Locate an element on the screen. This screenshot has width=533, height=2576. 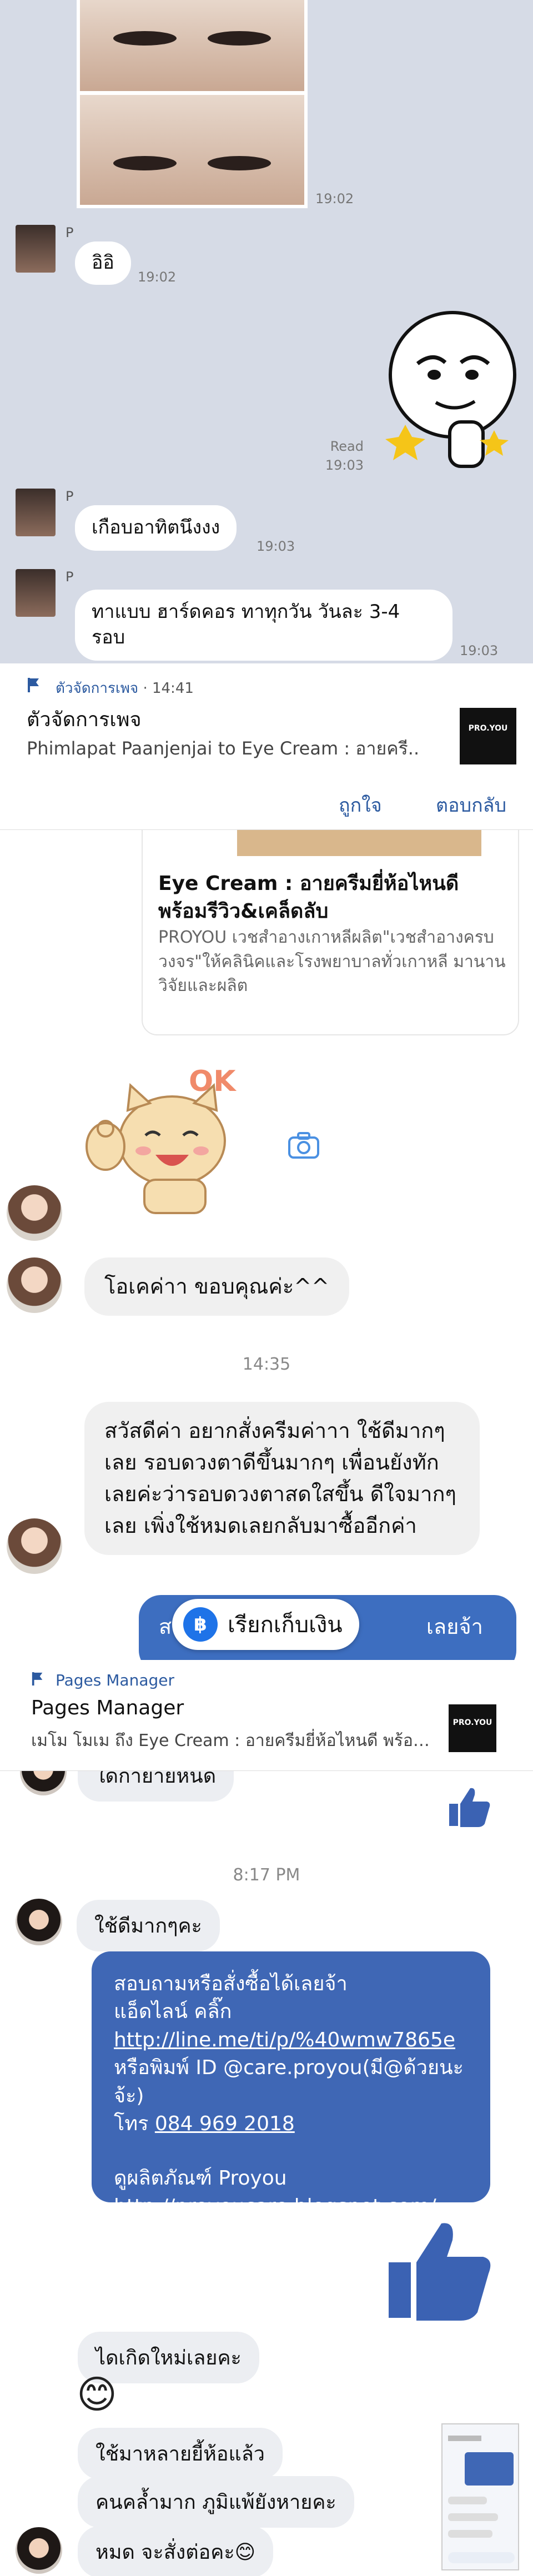
info-text: สอบถามหรือสั่งซื้อได้เลยจ้า is located at coordinates (231, 1984).